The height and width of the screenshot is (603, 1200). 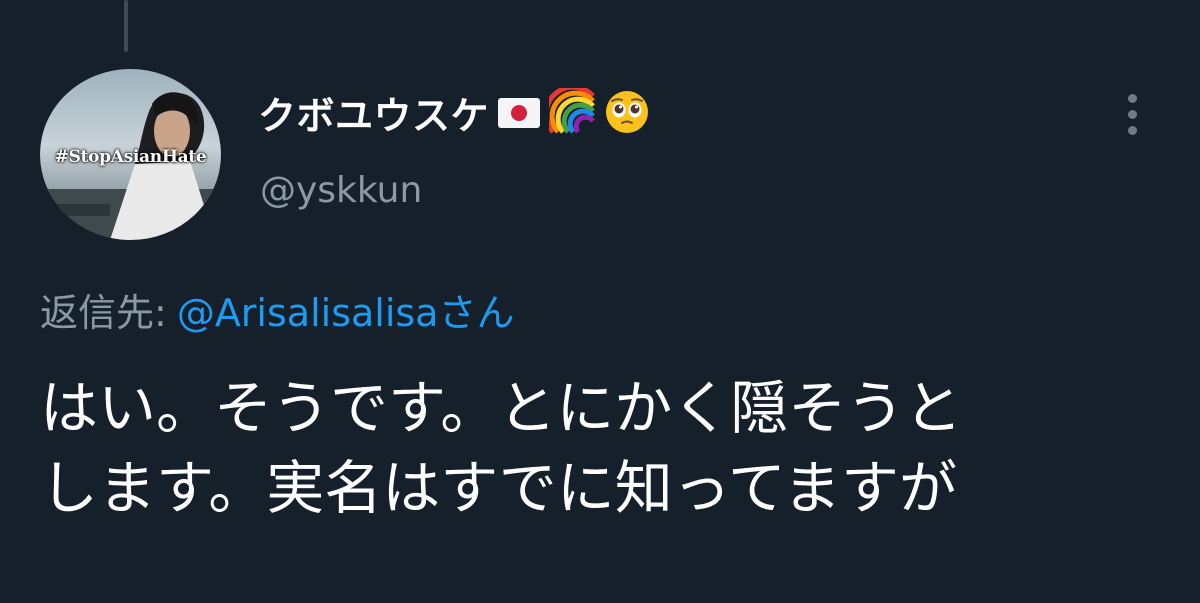 I want to click on more-options-icon, so click(x=1133, y=114).